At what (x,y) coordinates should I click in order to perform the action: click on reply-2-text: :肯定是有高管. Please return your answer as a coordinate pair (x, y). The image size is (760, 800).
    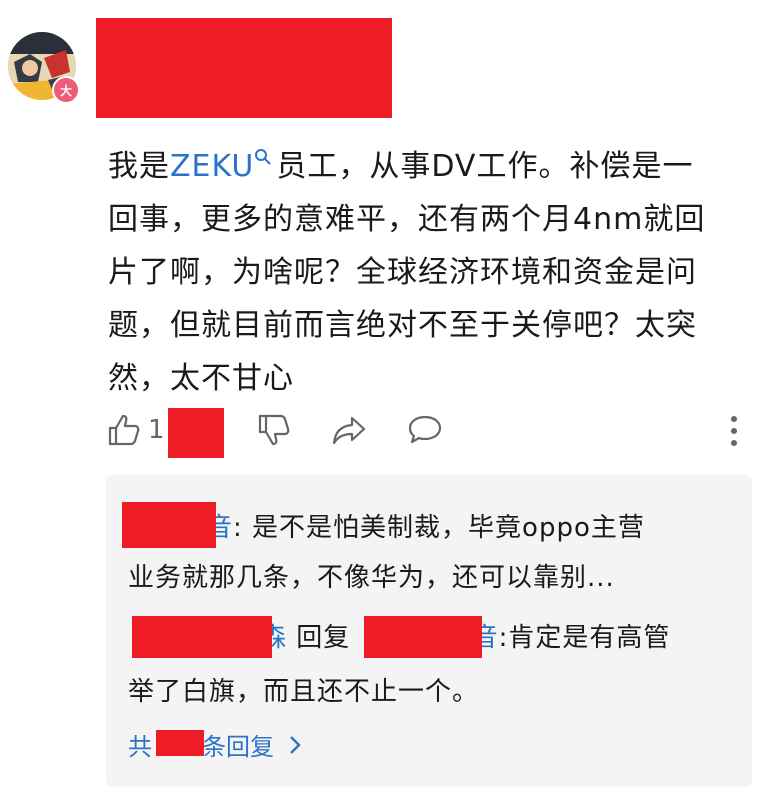
    Looking at the image, I should click on (584, 638).